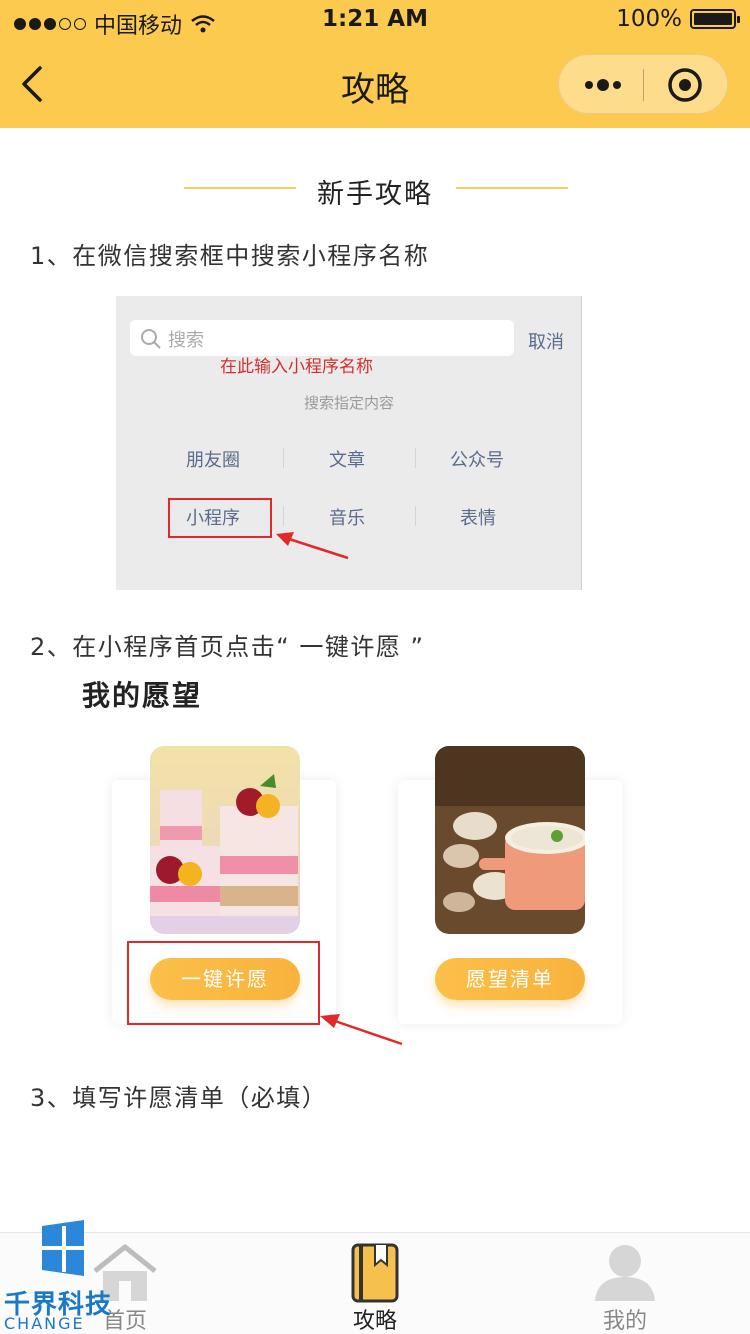 The width and height of the screenshot is (750, 1334). I want to click on windows-logo-icon, so click(63, 1248).